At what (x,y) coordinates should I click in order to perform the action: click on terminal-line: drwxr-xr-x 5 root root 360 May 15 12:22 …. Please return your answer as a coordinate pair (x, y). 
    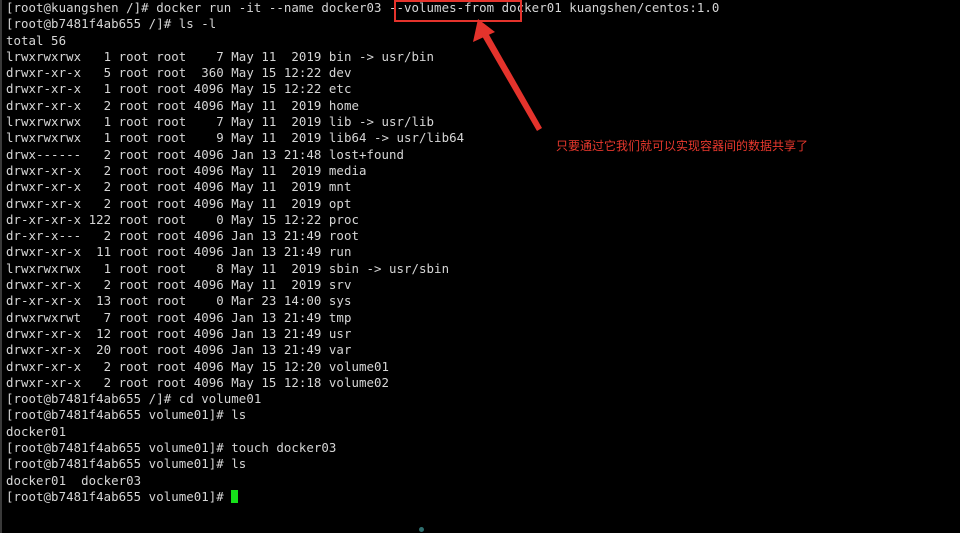
    Looking at the image, I should click on (179, 73).